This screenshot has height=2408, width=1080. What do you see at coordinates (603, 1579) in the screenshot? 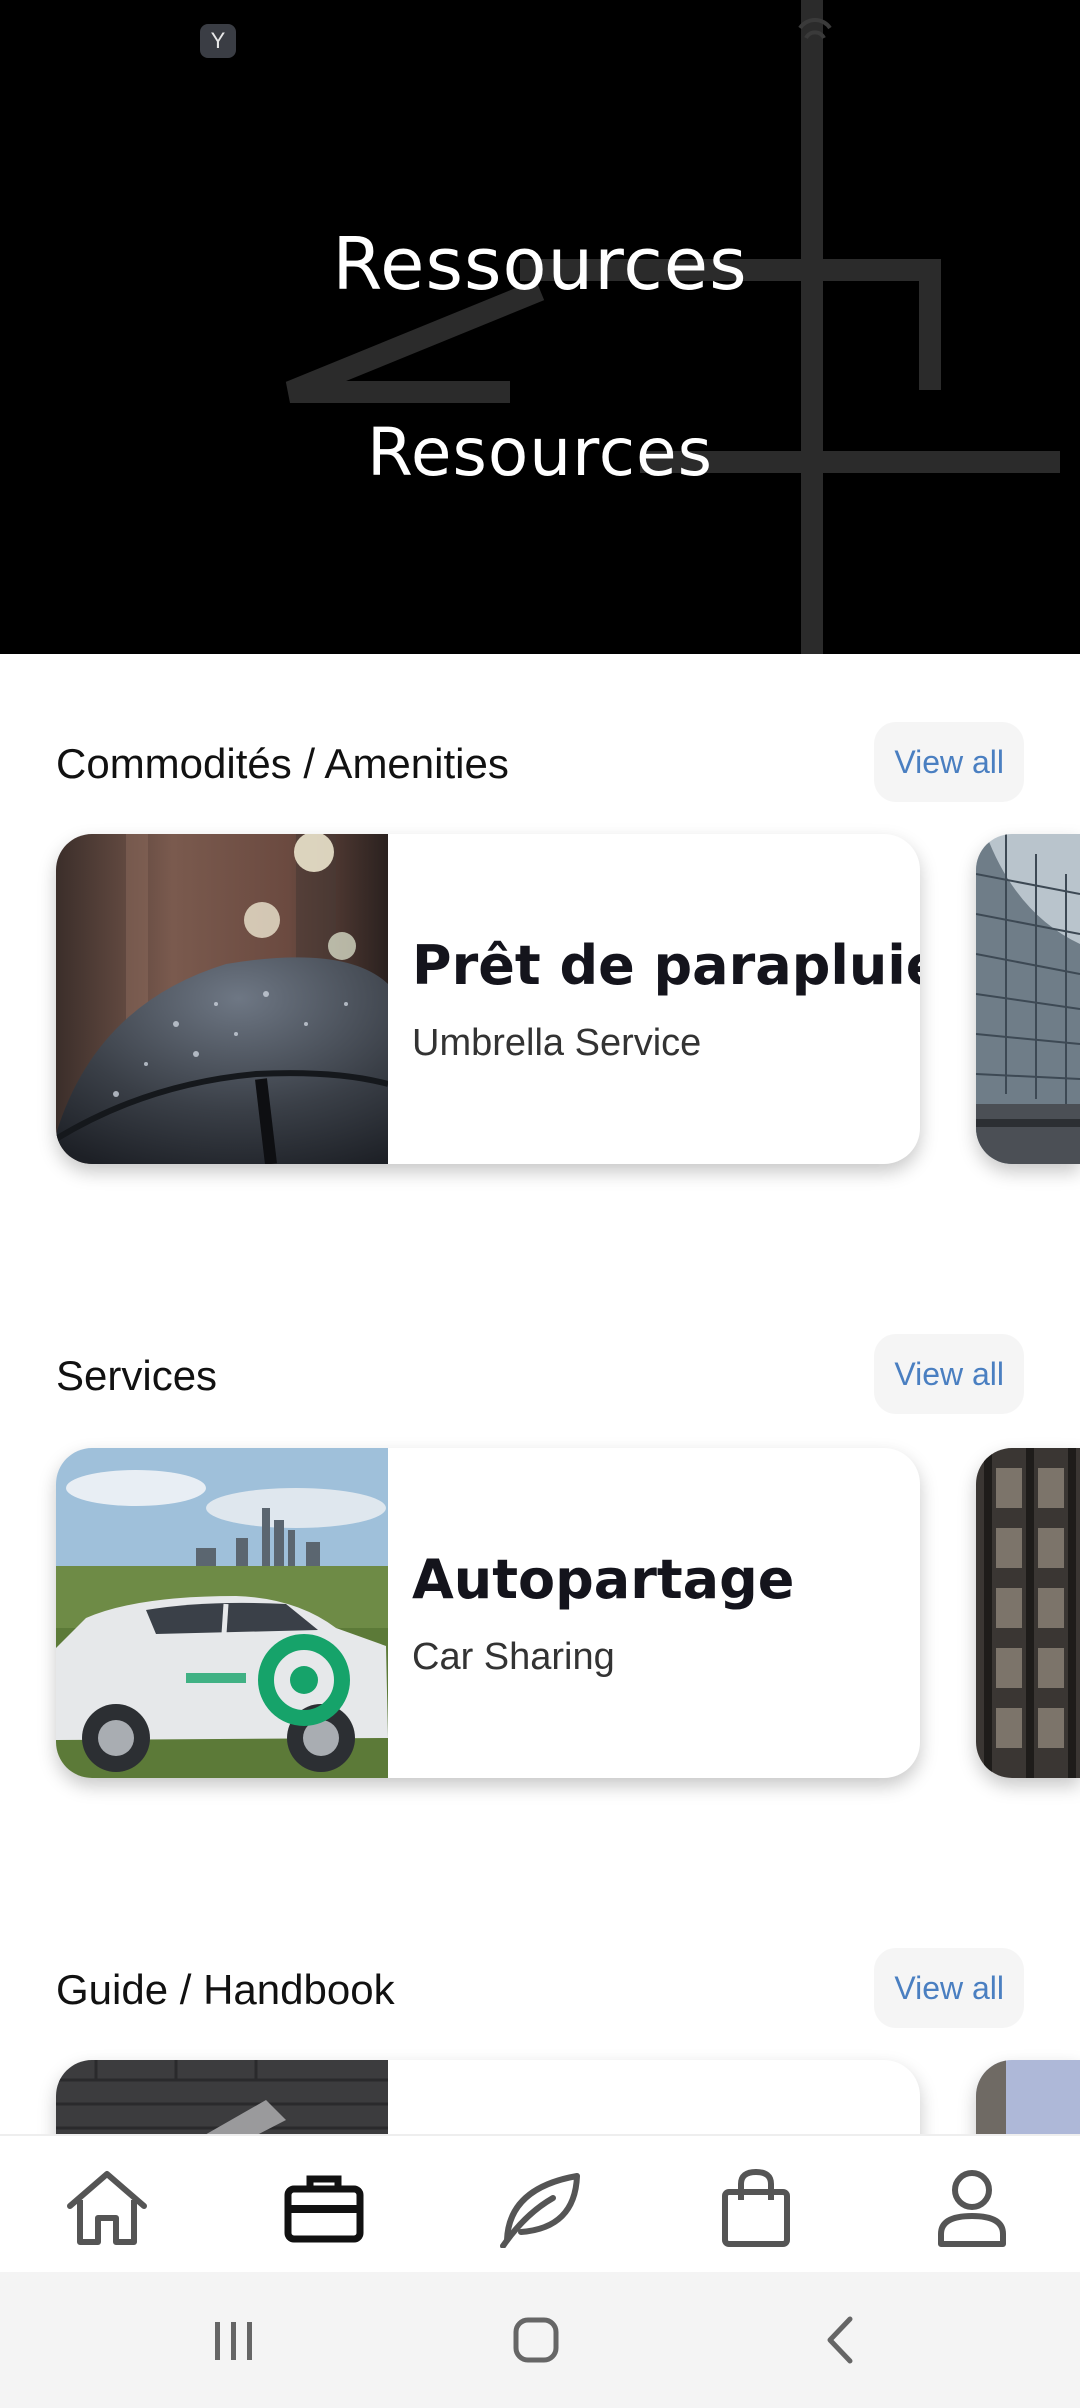
I see `card-title: Autopartage` at bounding box center [603, 1579].